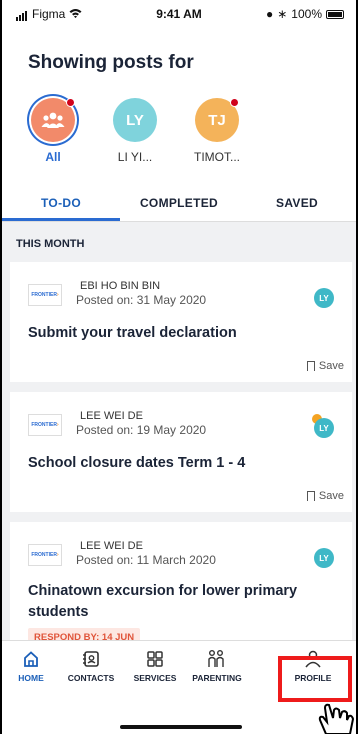 The height and width of the screenshot is (734, 358). I want to click on status-bar: Figma 9:41 AM ● ∗ 100%, so click(179, 14).